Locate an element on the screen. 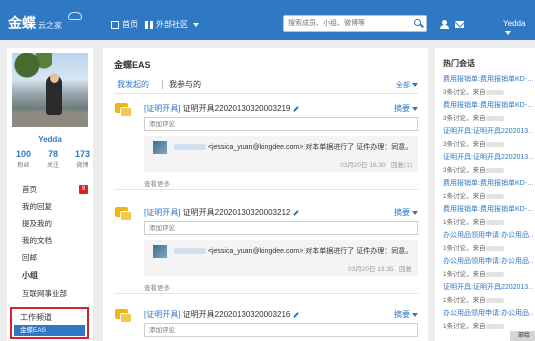  top-navigation-bar: 金蝶云之家 首页 外部社区 Yedda is located at coordinates (267, 20).